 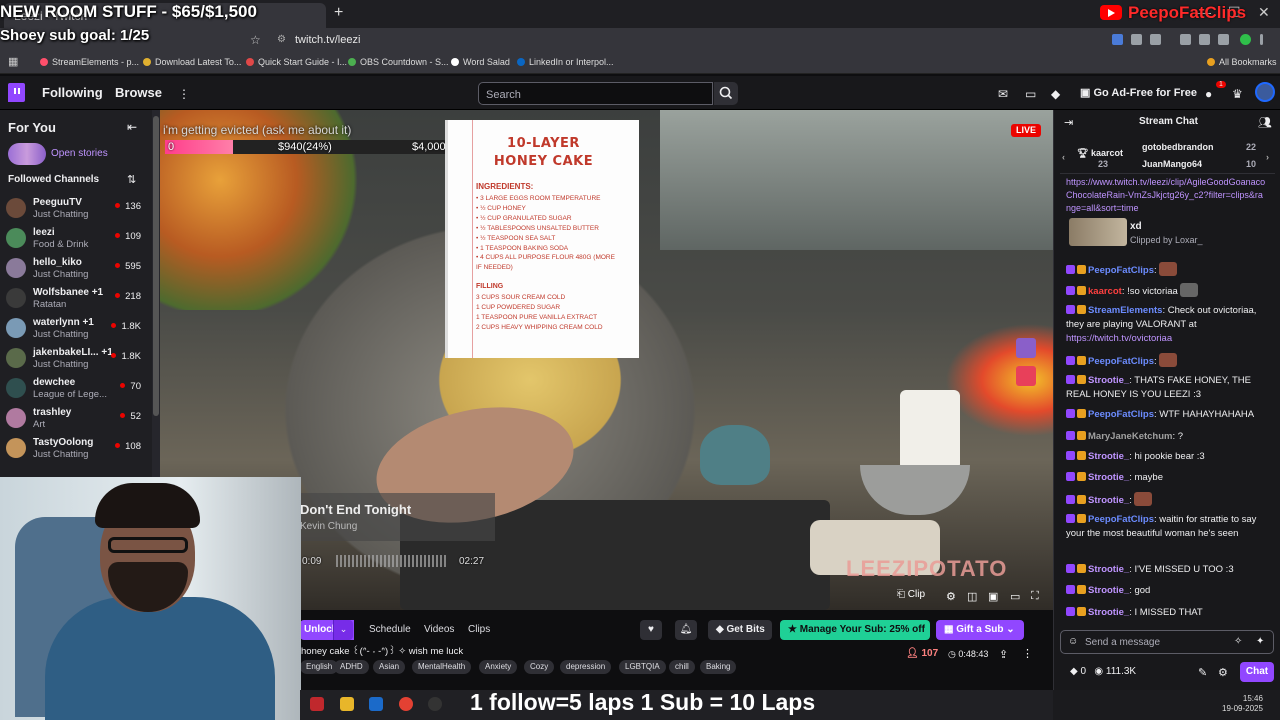 I want to click on stream-tag: Anxiety, so click(x=498, y=667).